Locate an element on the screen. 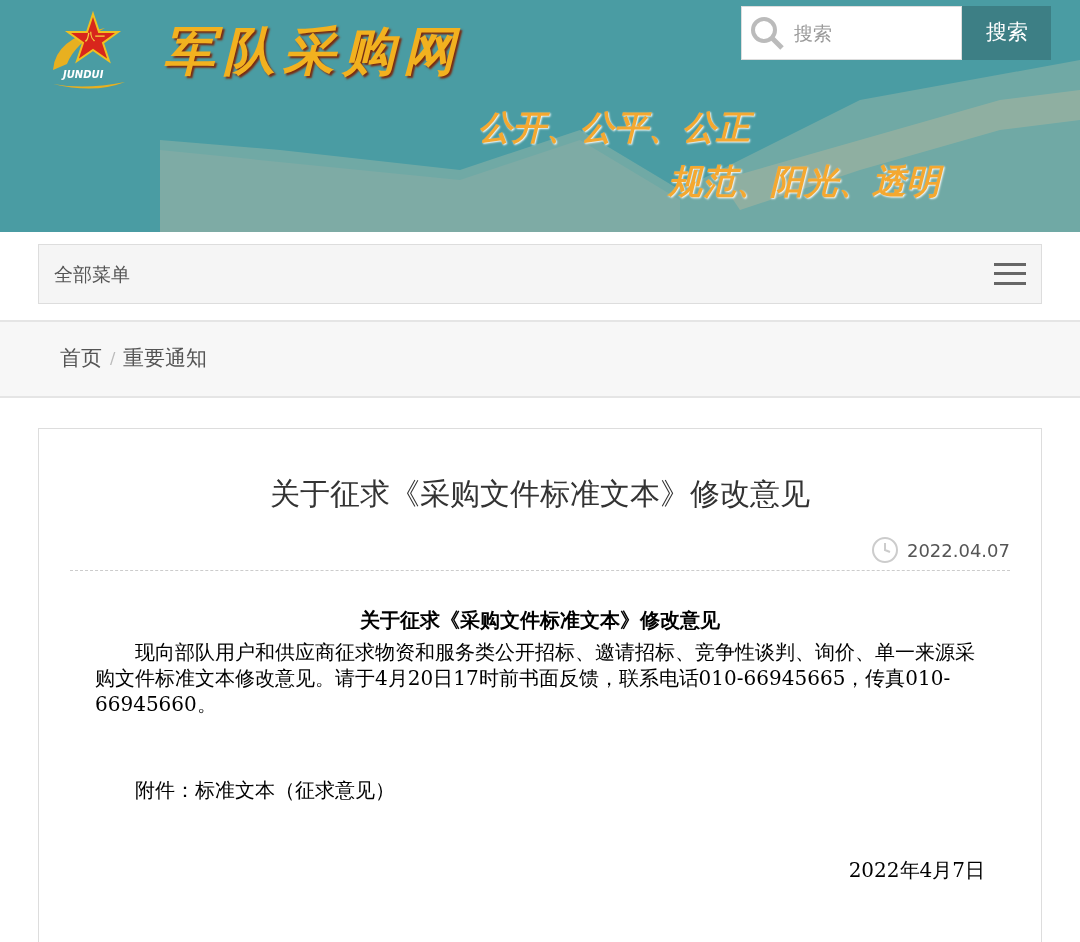  search-icon is located at coordinates (767, 33).